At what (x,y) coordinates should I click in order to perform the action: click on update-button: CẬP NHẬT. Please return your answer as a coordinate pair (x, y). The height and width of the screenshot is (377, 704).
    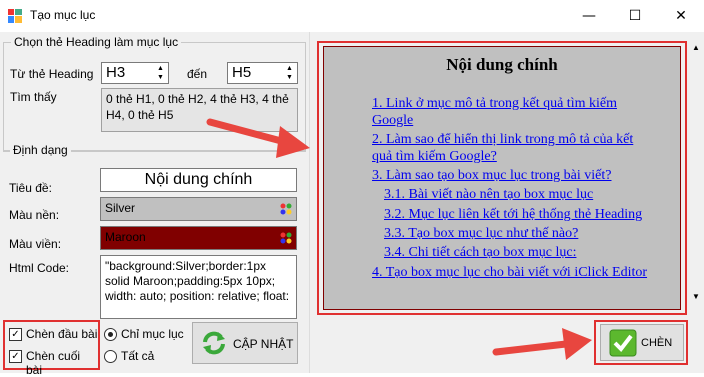
    Looking at the image, I should click on (245, 343).